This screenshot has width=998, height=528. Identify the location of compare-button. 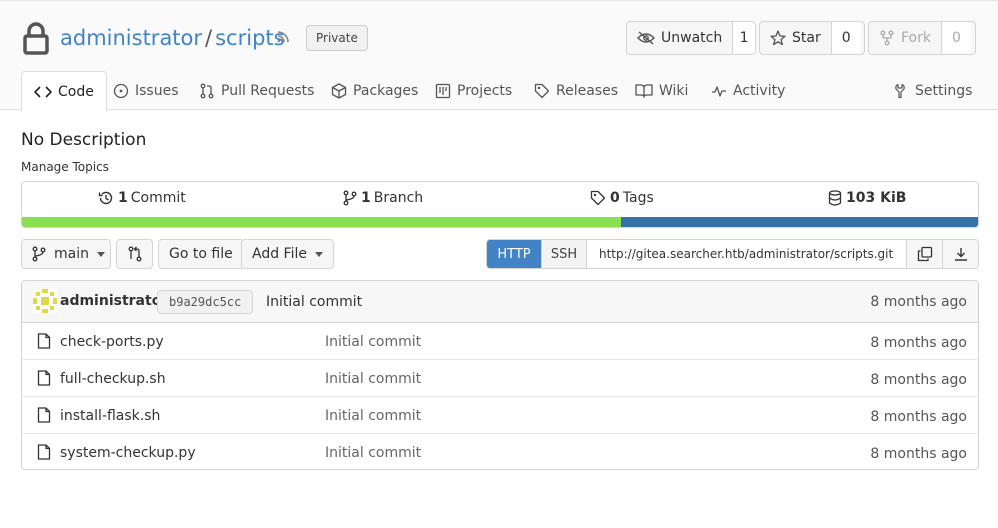
(134, 254).